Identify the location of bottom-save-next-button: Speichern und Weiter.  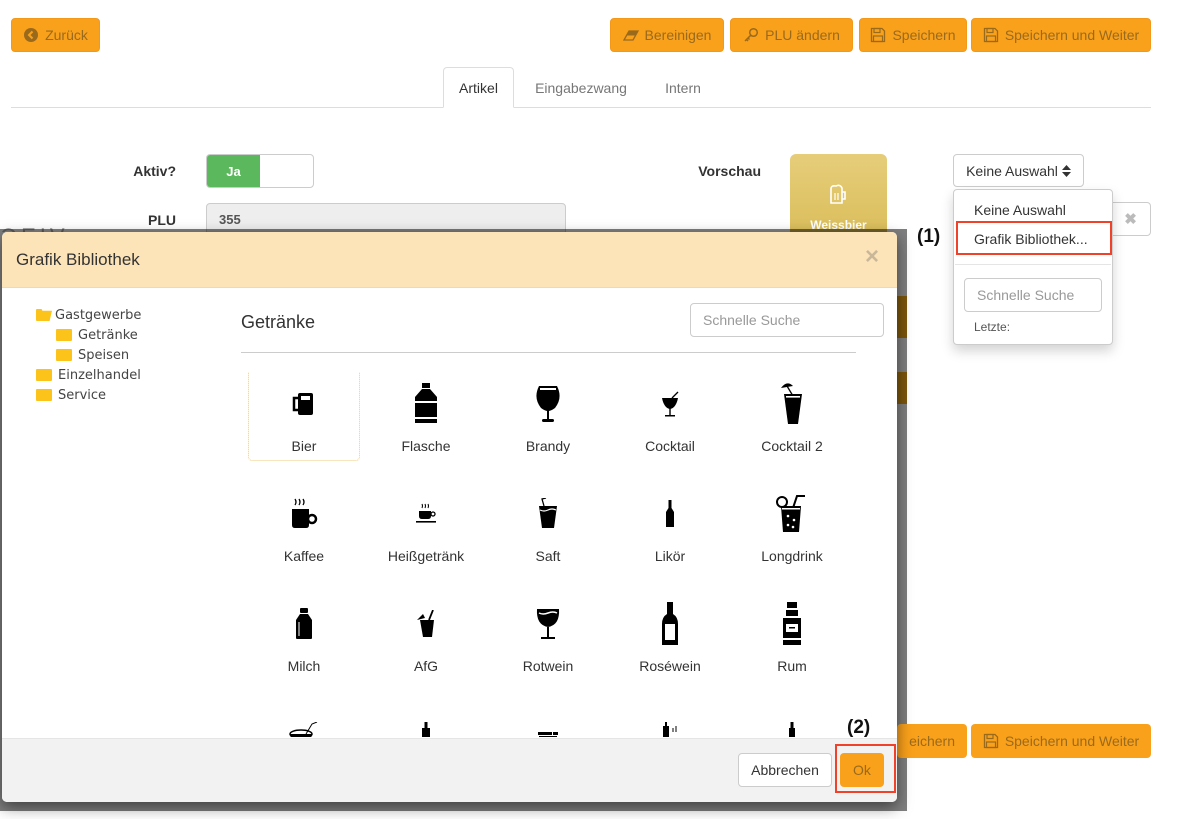
(1061, 741).